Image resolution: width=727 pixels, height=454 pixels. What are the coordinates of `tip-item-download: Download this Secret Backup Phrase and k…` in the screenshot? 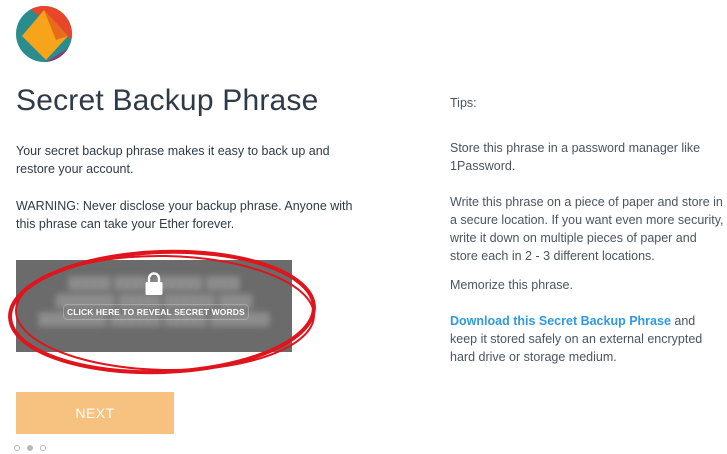 It's located at (587, 339).